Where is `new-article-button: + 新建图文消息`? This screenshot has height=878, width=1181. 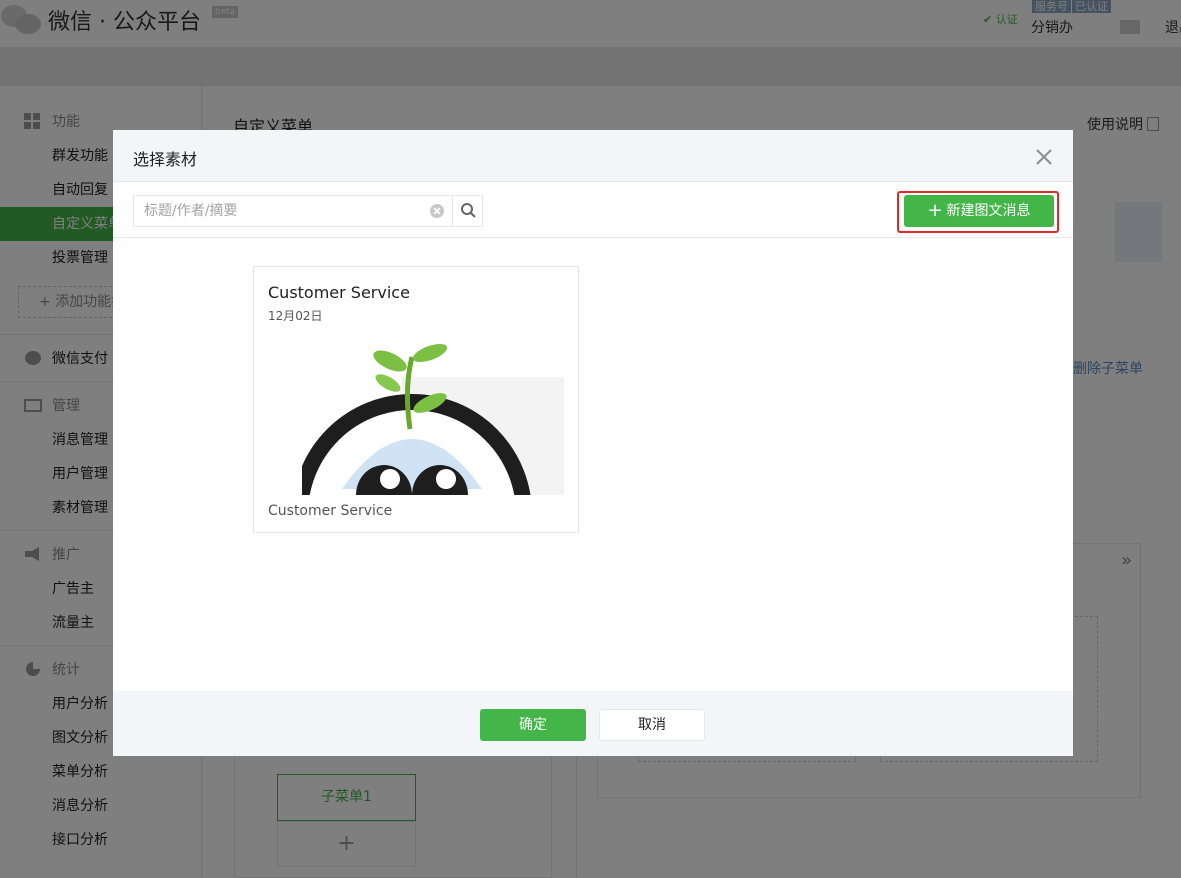
new-article-button: + 新建图文消息 is located at coordinates (979, 211).